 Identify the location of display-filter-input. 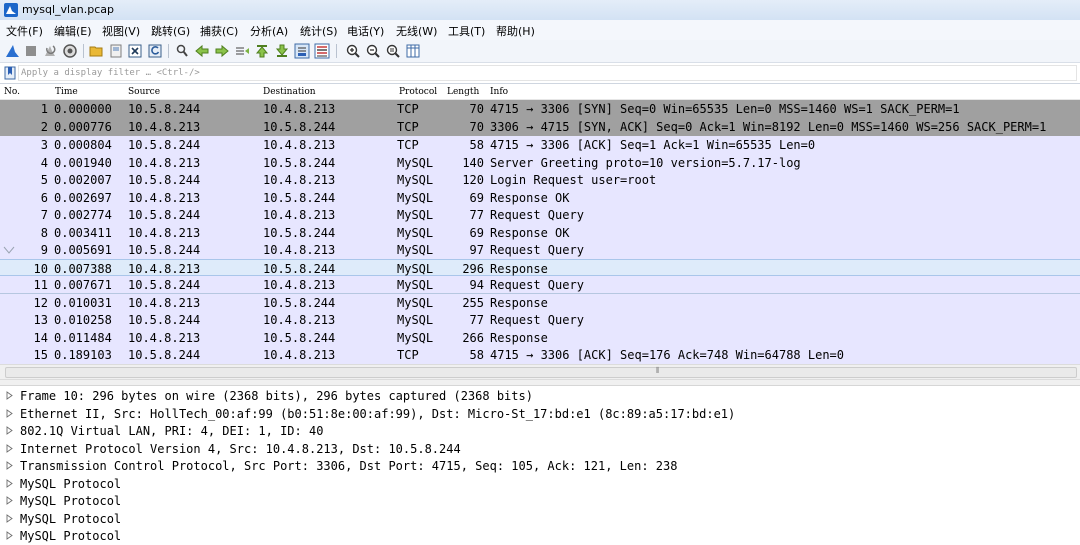
(547, 73).